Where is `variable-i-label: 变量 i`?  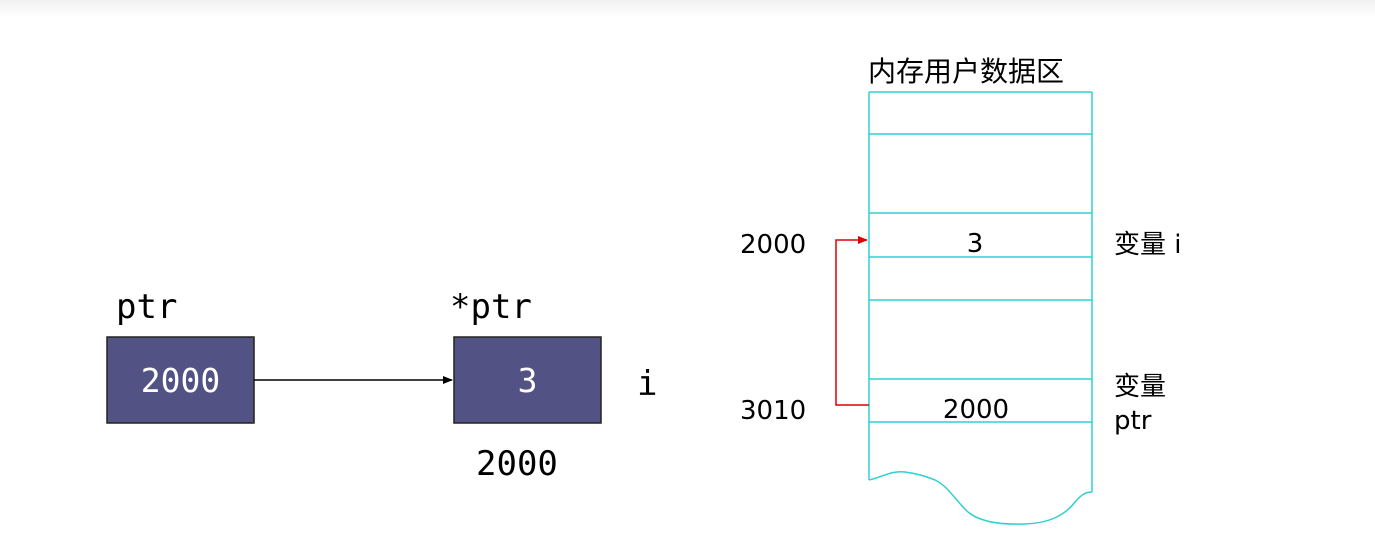 variable-i-label: 变量 i is located at coordinates (1148, 245).